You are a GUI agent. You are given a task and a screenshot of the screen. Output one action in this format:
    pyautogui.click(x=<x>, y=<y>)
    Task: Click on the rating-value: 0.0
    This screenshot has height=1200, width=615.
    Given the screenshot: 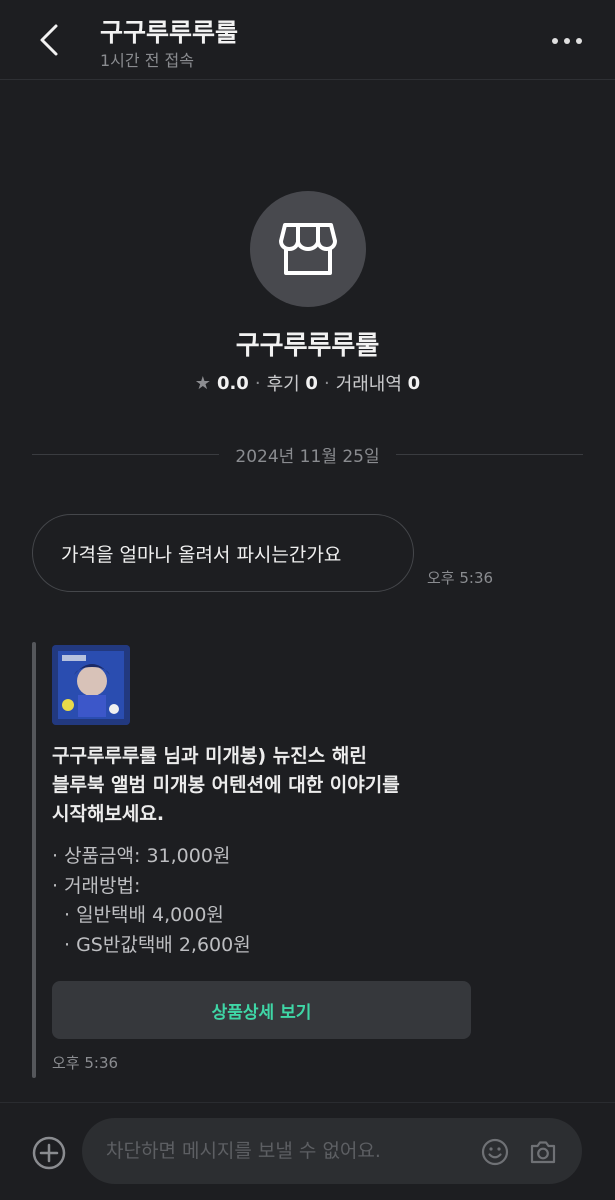 What is the action you would take?
    pyautogui.click(x=232, y=383)
    